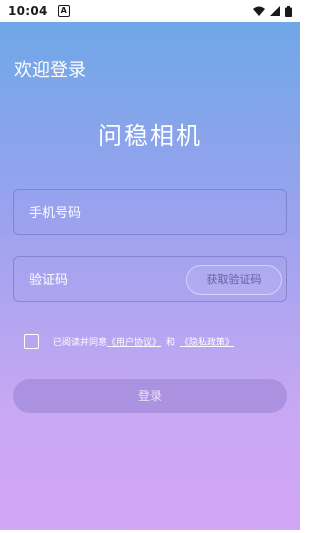 Image resolution: width=320 pixels, height=533 pixels. I want to click on status-bar: 10:04 A, so click(150, 11).